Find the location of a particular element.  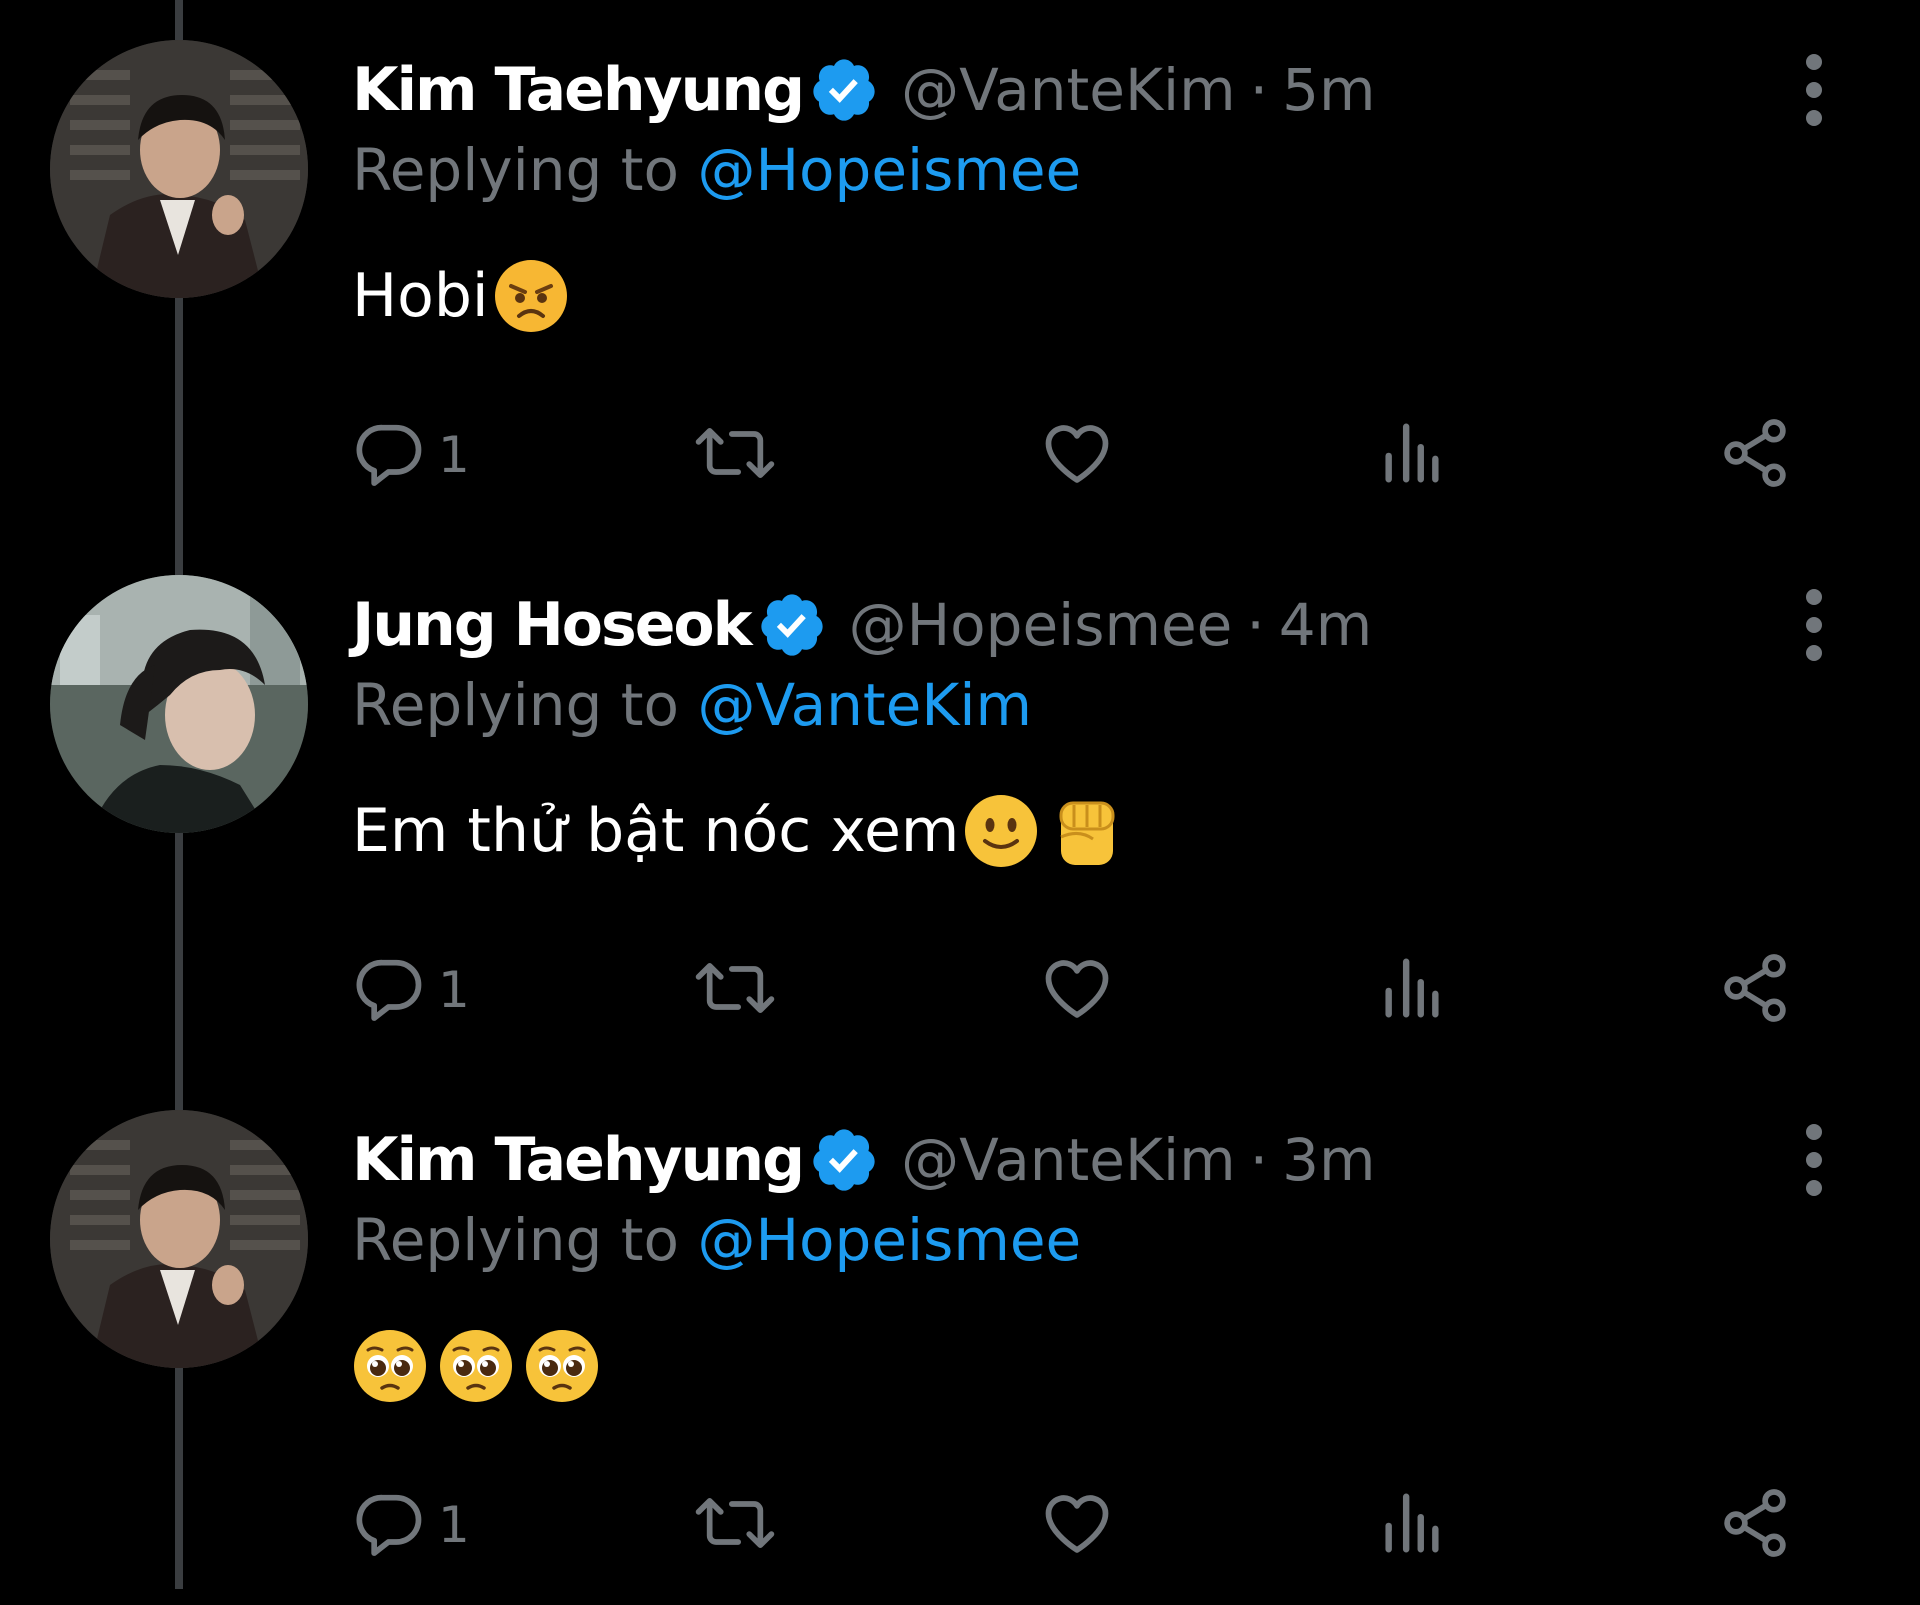

tweet-text-content: Em thử bật nóc xem is located at coordinates (656, 831).